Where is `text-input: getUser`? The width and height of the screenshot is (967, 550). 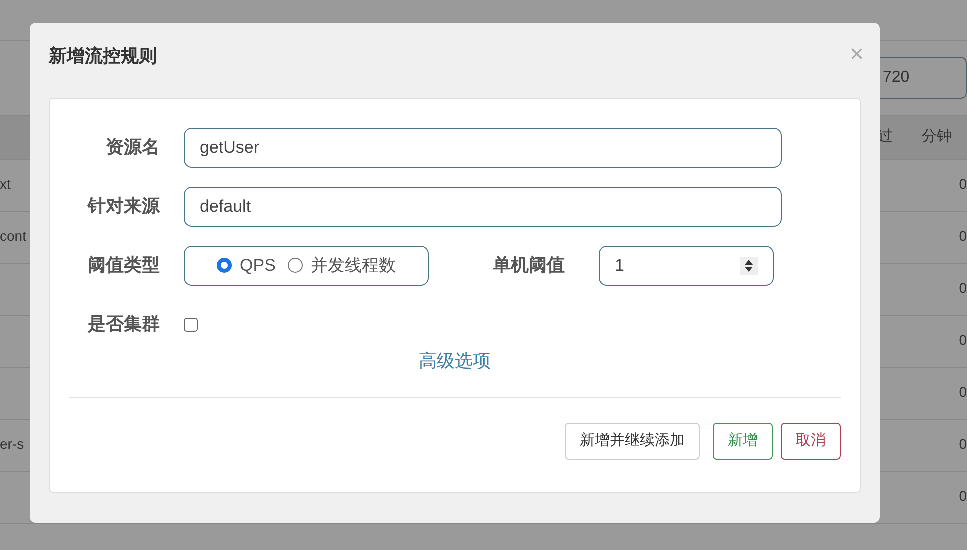 text-input: getUser is located at coordinates (483, 148).